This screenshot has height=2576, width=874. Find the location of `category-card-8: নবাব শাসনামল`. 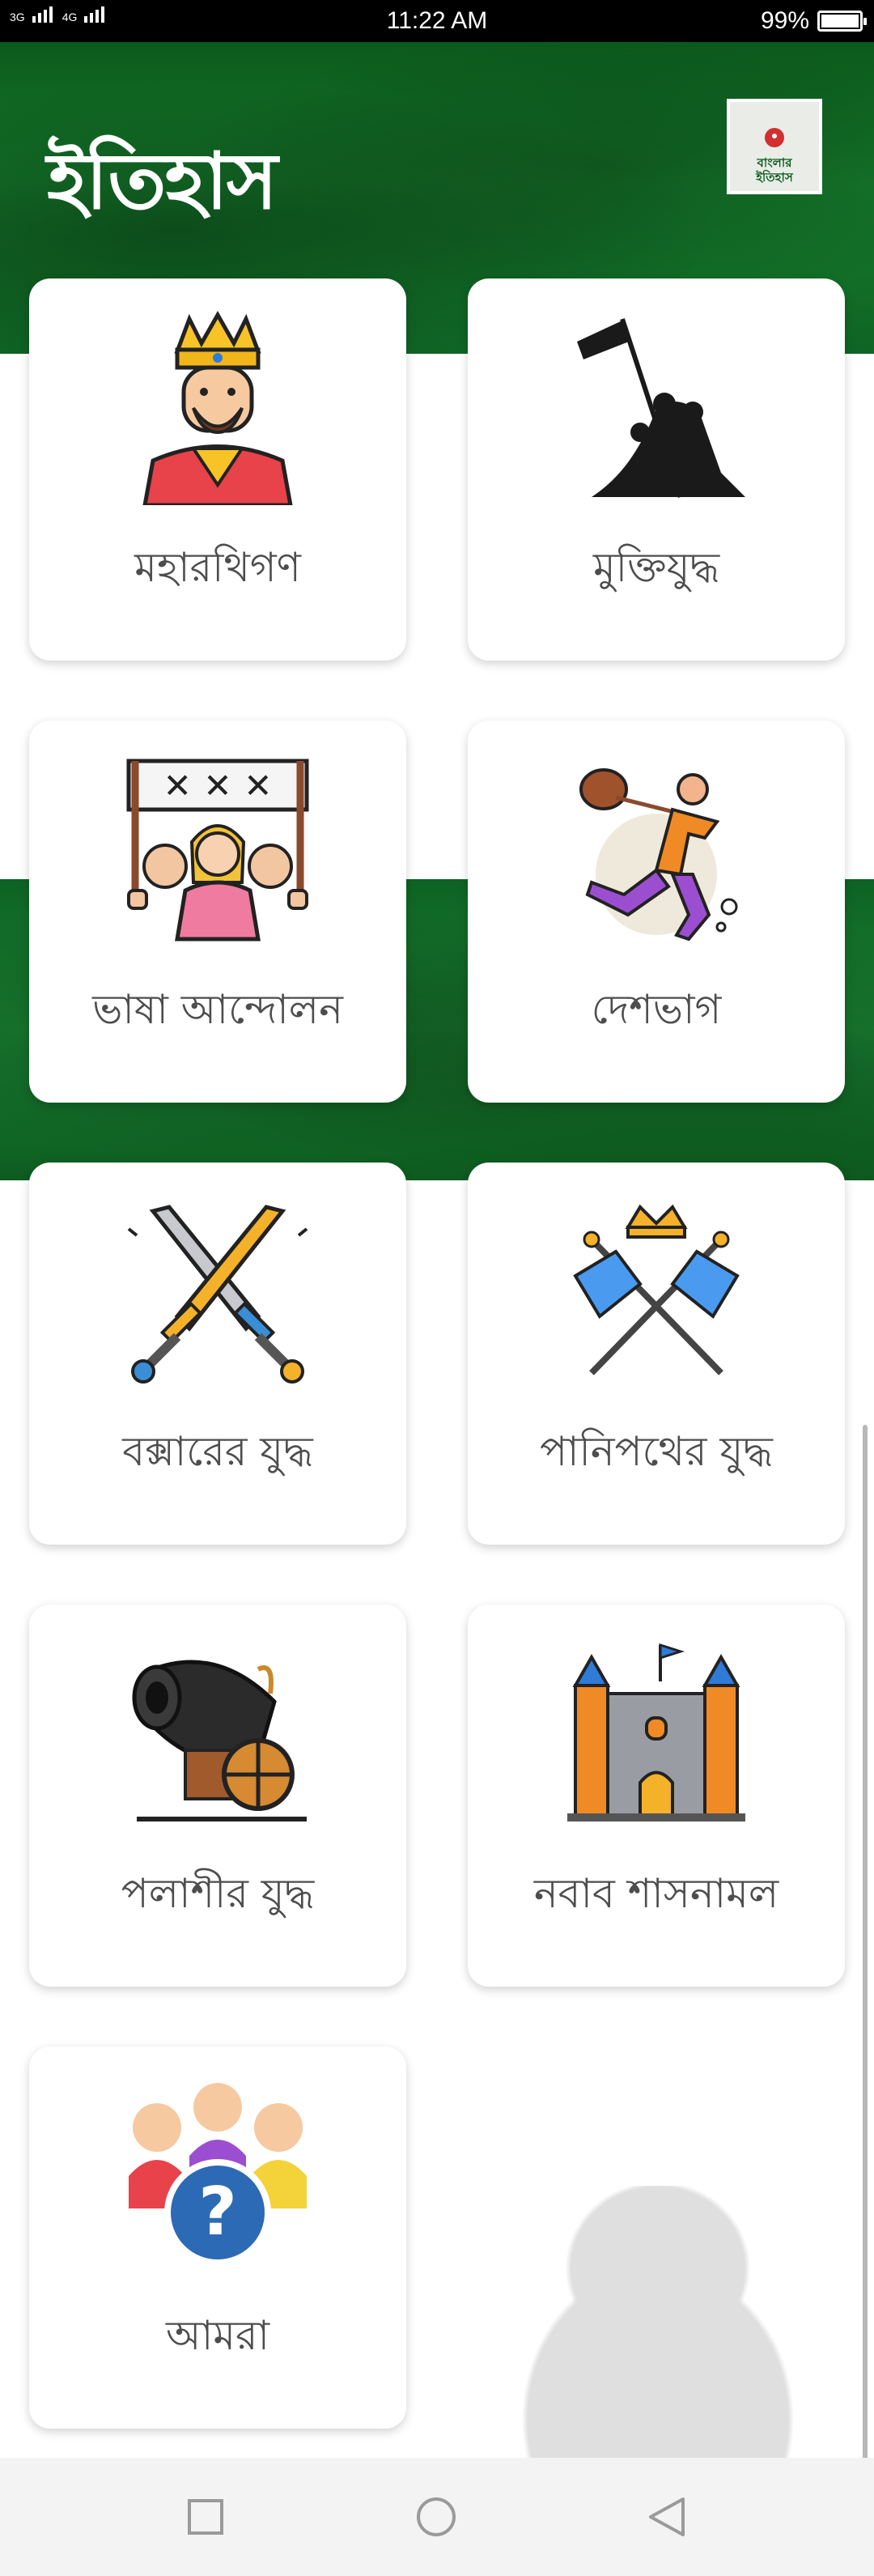

category-card-8: নবাব শাসনামল is located at coordinates (656, 1796).